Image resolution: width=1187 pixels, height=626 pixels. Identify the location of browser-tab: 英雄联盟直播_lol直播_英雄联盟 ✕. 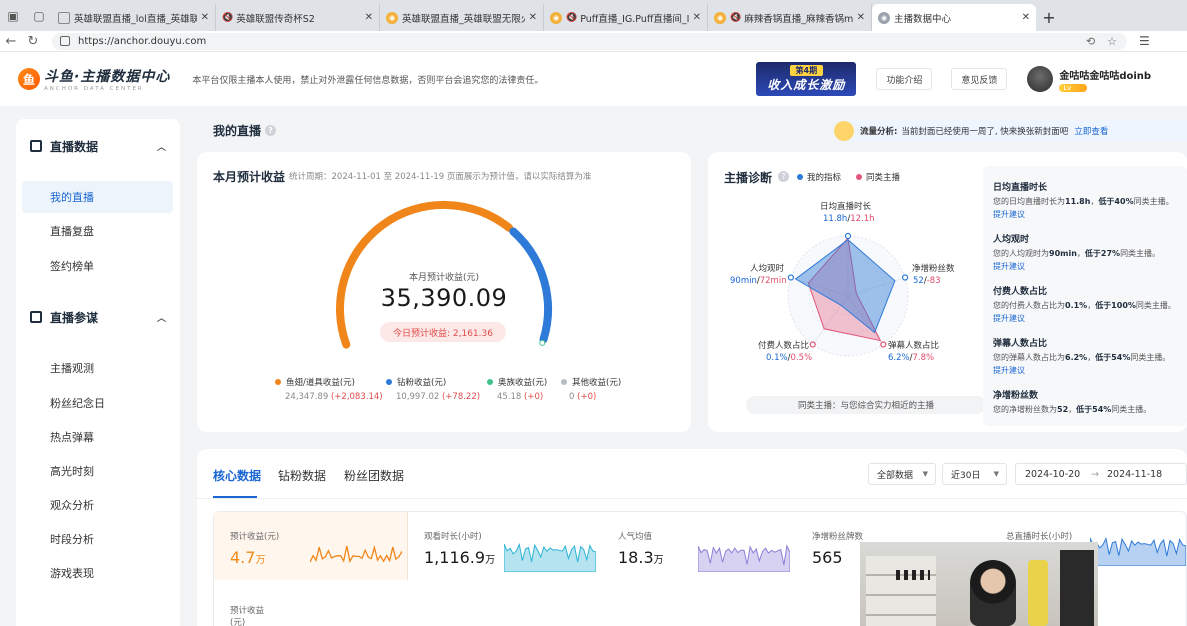
(134, 17).